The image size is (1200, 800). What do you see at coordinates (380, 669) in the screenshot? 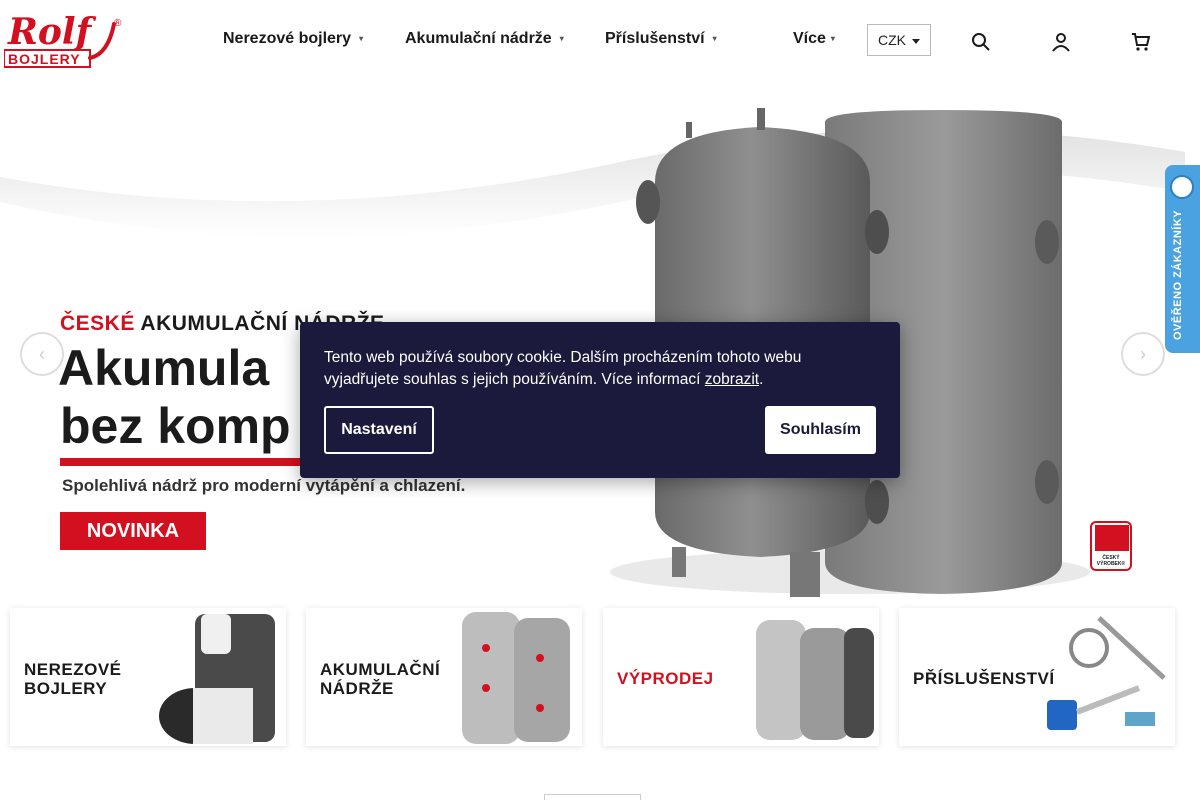
I see `category-label-line1: AKUMULAČNÍ` at bounding box center [380, 669].